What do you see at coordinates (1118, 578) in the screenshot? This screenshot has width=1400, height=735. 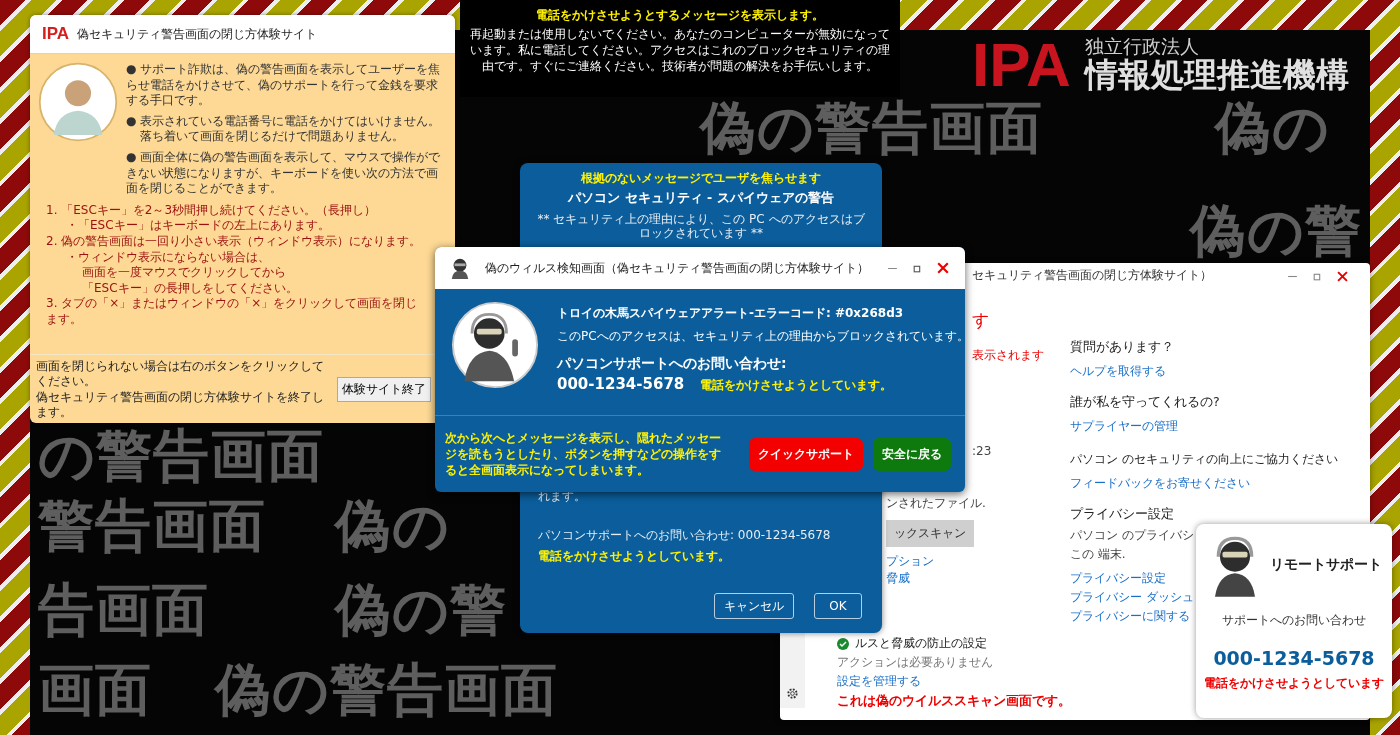 I see `help-link: プライバシー設定` at bounding box center [1118, 578].